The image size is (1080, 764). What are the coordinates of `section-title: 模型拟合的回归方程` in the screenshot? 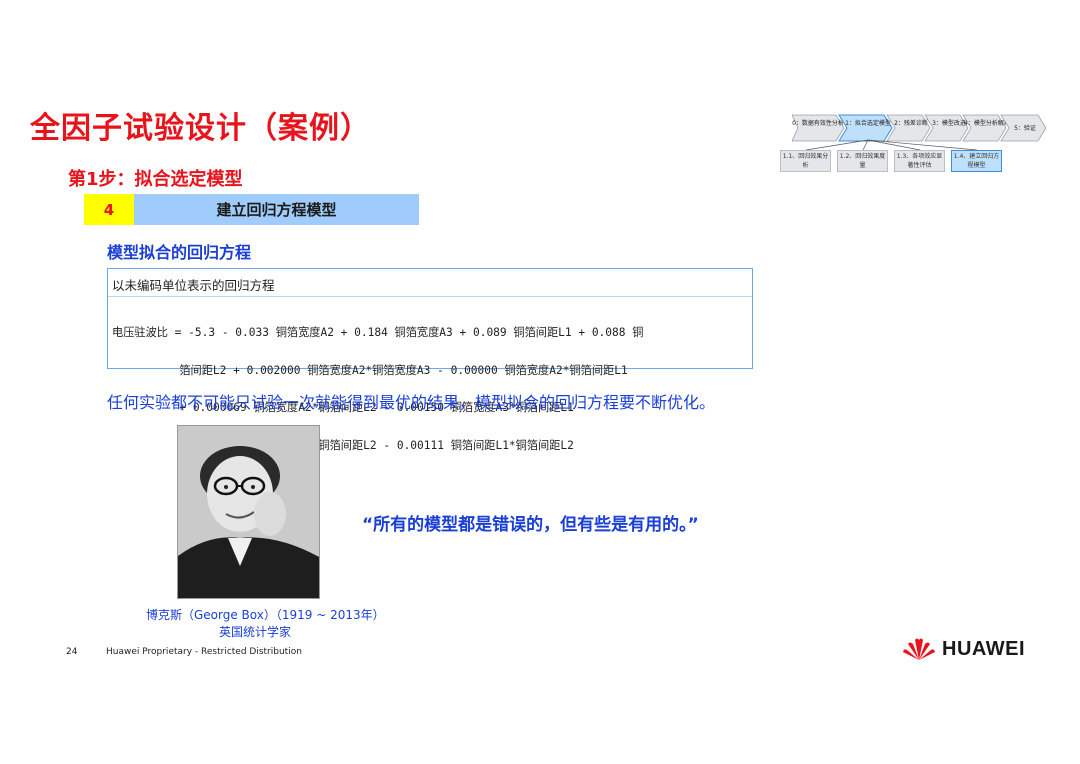 It's located at (179, 252).